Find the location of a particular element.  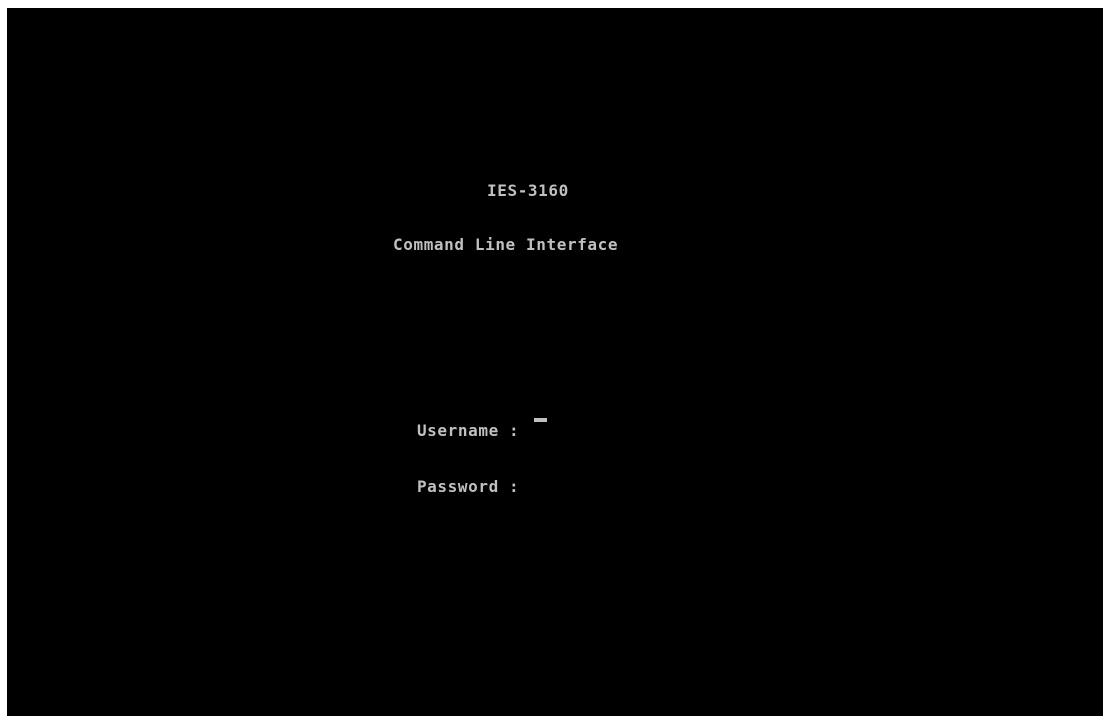

password-label: Password : is located at coordinates (468, 486).